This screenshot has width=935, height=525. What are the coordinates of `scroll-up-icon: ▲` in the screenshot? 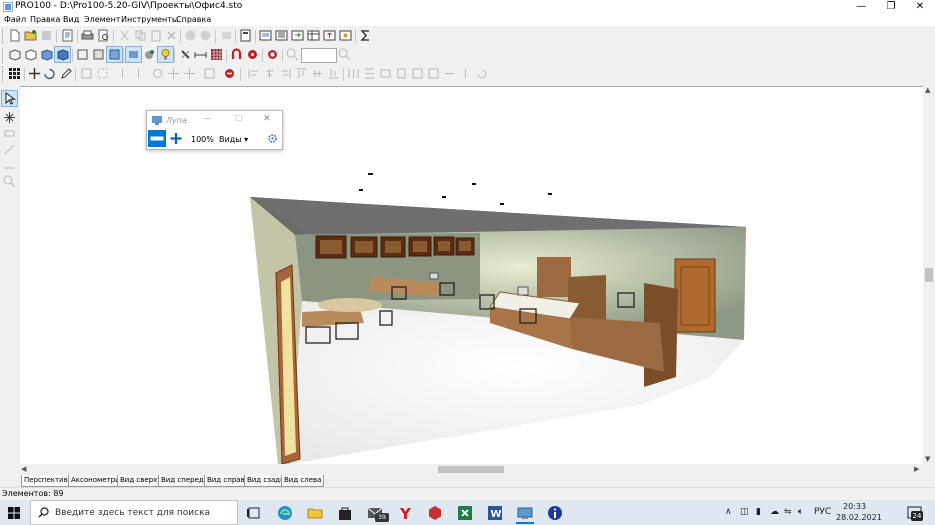 It's located at (927, 90).